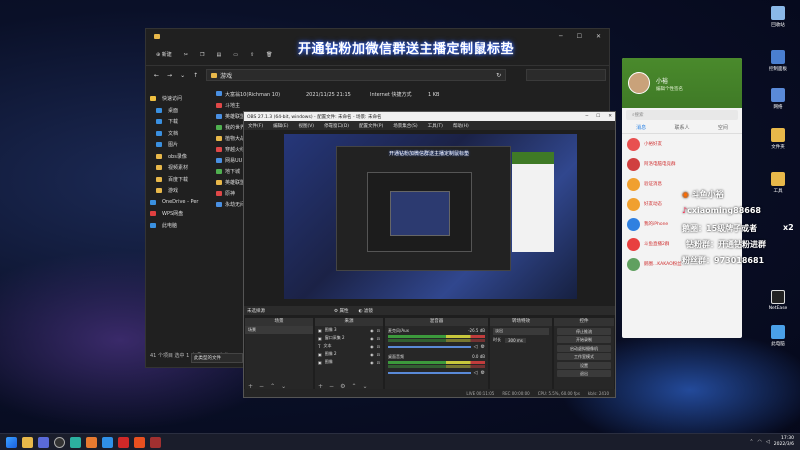  Describe the element at coordinates (176, 145) in the screenshot. I see `nav-item: 图片` at that location.